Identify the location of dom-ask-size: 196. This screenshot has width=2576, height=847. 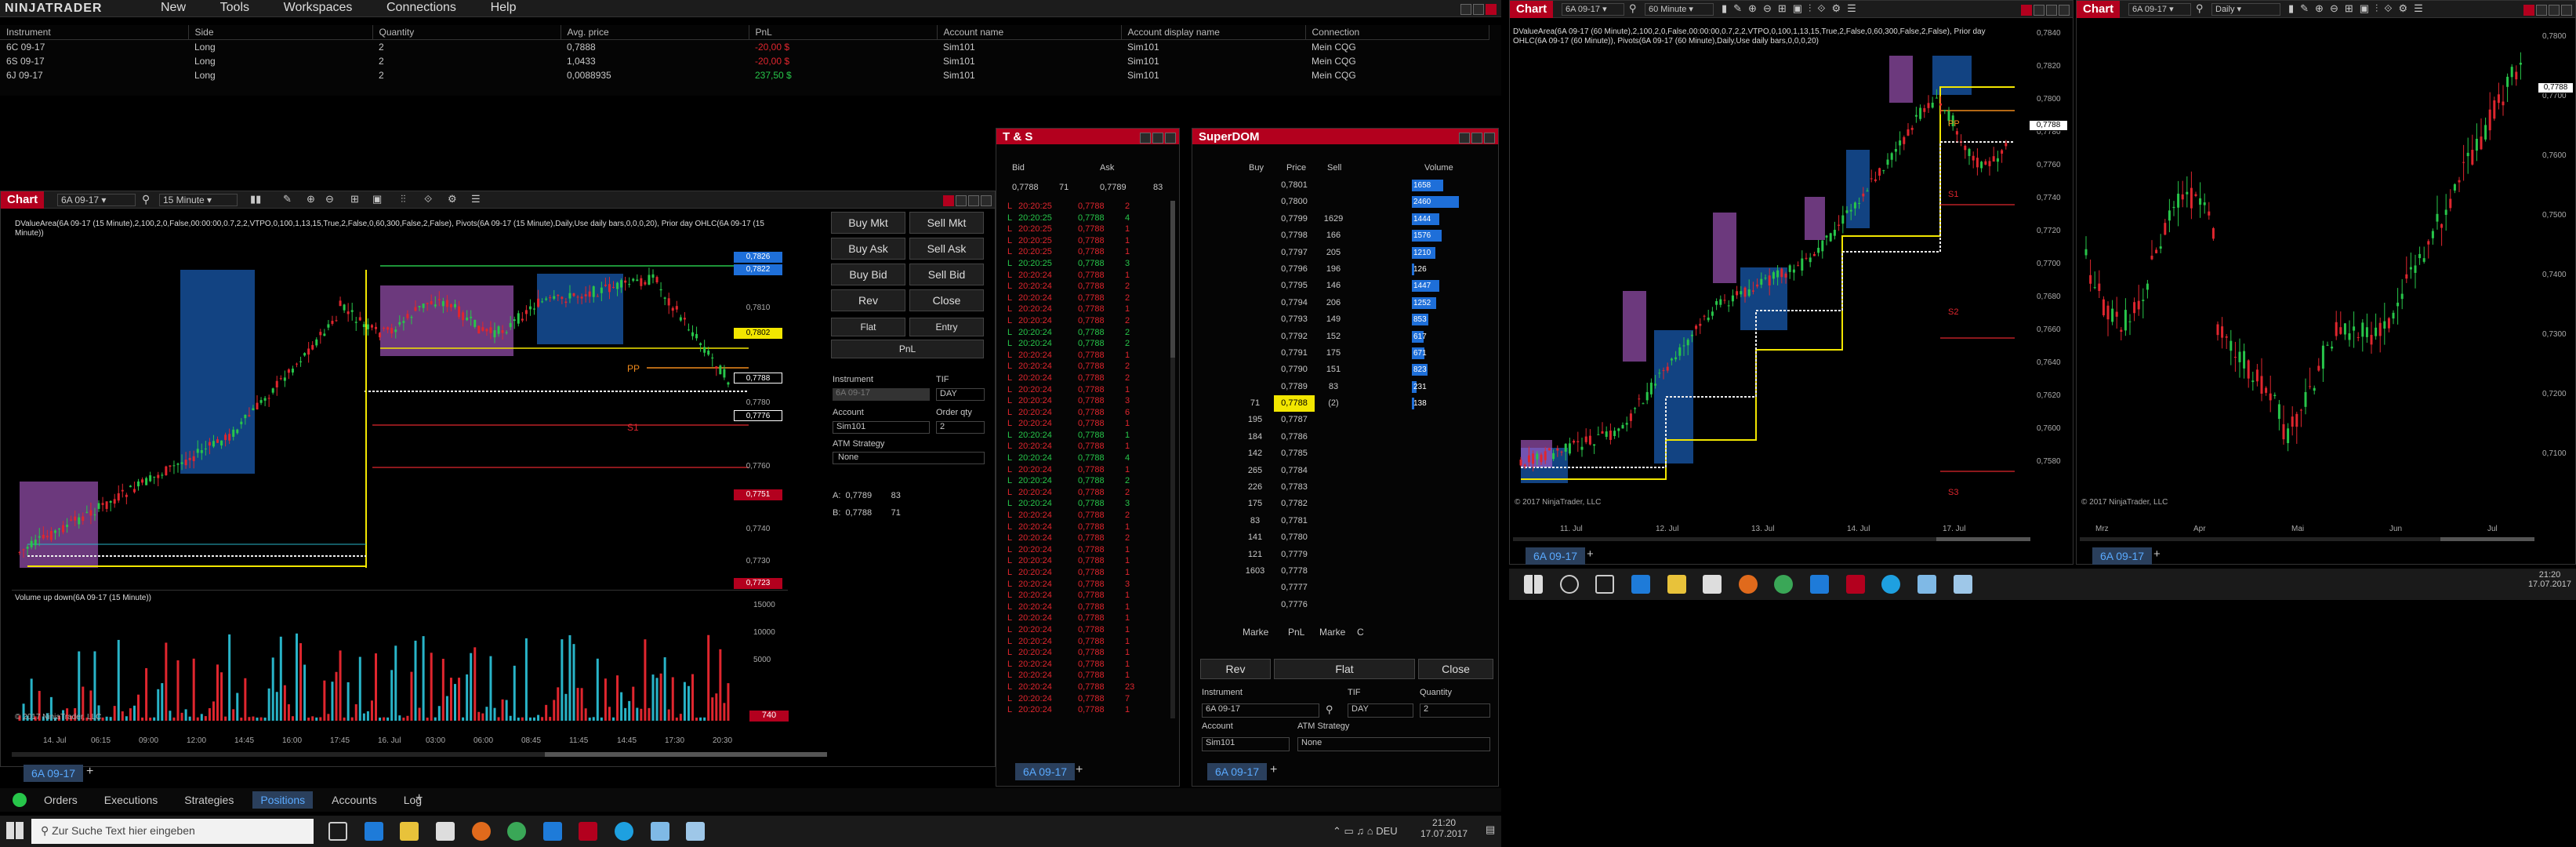
(1333, 269).